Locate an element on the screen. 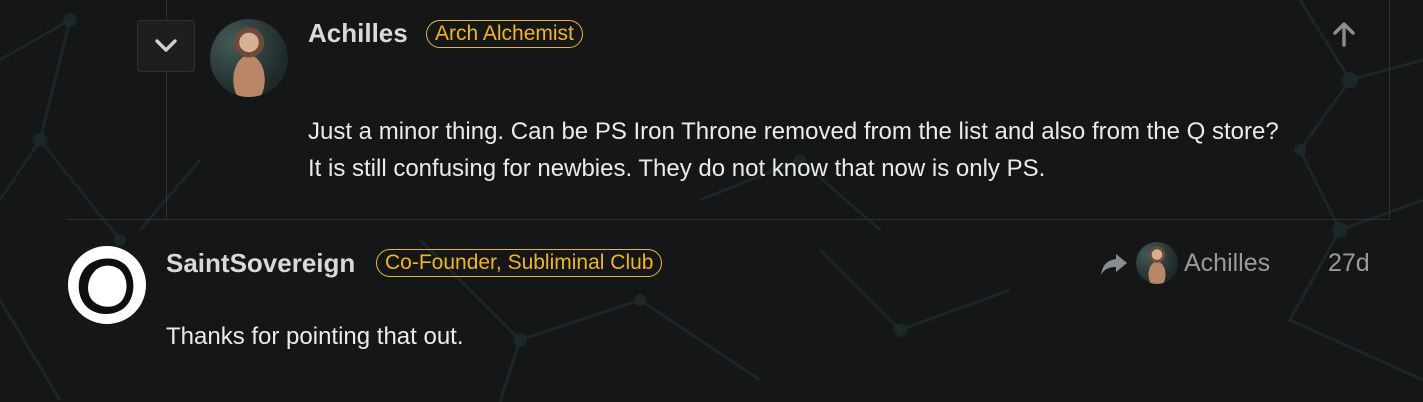 The width and height of the screenshot is (1423, 402). chevron-down-icon is located at coordinates (166, 45).